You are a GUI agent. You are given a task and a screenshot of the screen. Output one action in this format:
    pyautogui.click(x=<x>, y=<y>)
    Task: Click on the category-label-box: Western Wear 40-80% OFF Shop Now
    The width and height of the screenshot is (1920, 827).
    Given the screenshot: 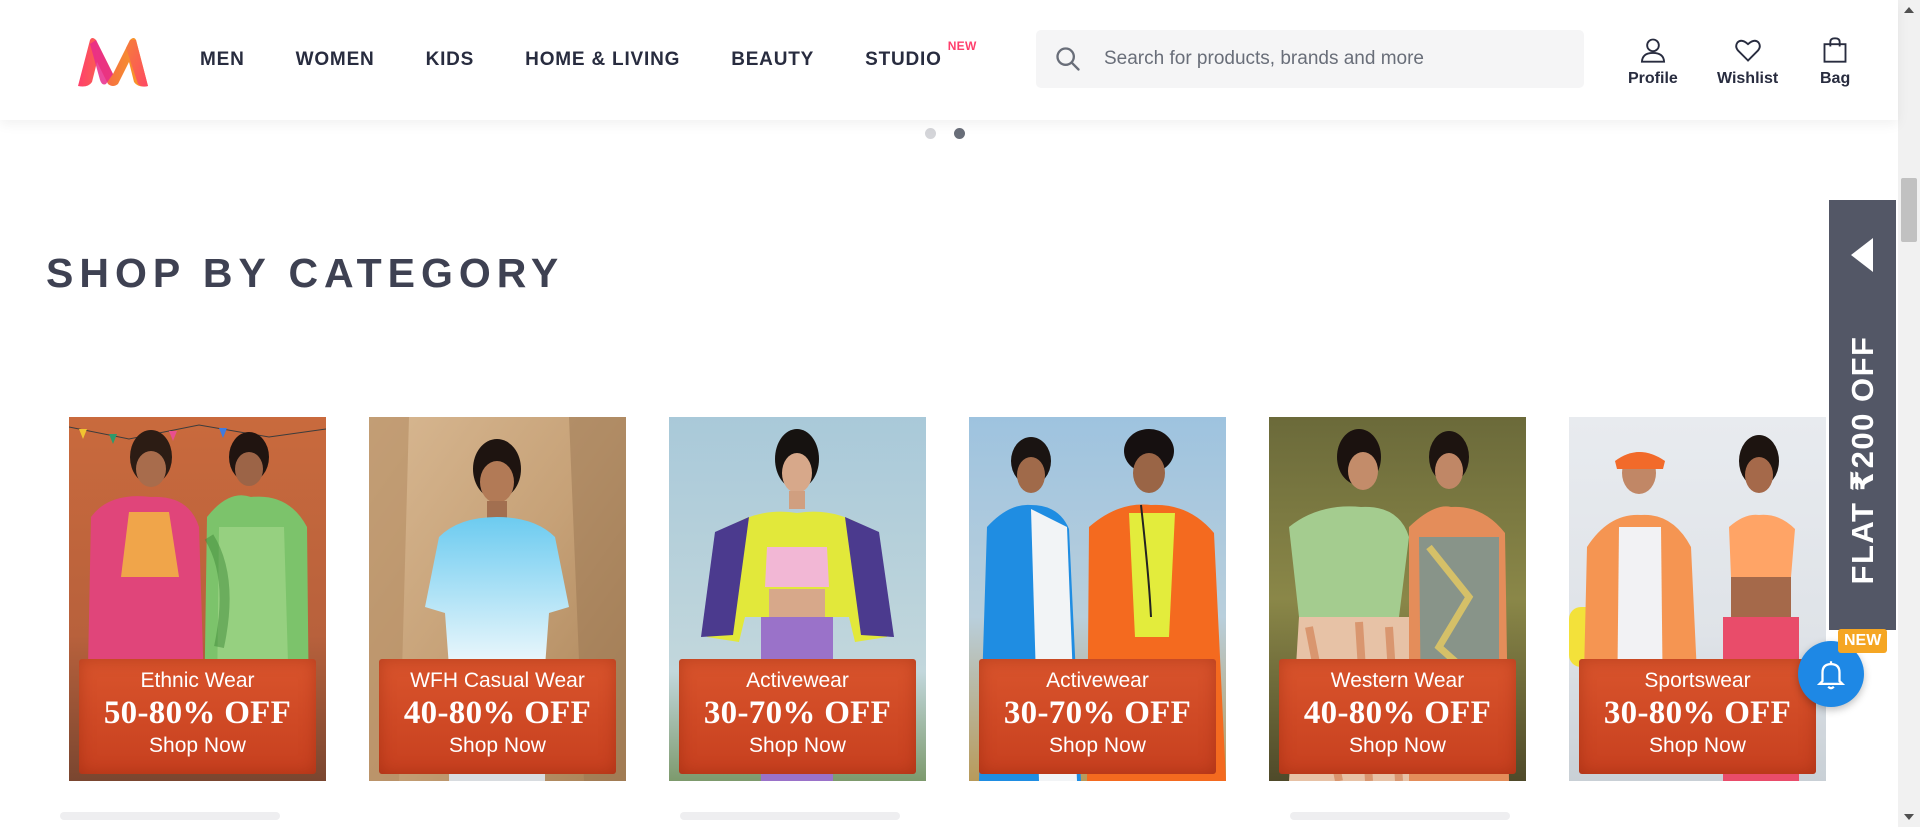 What is the action you would take?
    pyautogui.click(x=1397, y=716)
    